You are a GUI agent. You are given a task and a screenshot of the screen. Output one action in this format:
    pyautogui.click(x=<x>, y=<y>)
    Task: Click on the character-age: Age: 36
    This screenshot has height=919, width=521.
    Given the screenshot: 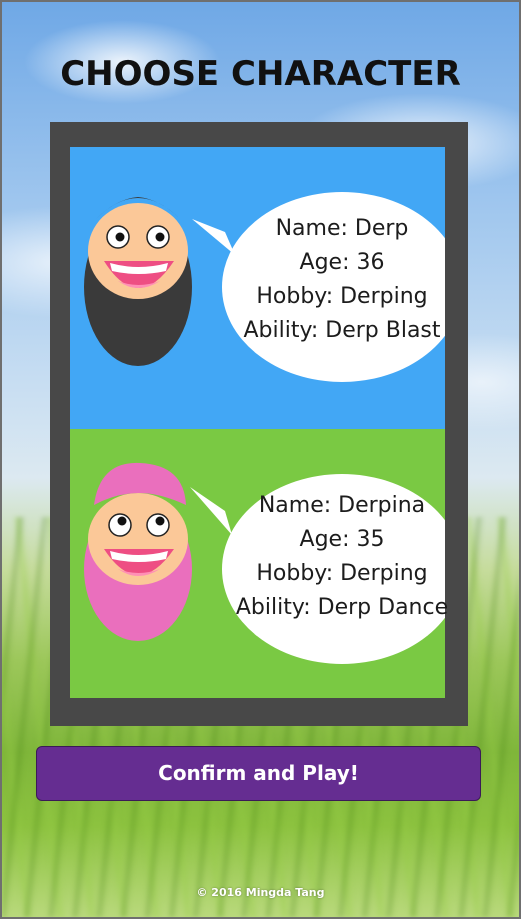 What is the action you would take?
    pyautogui.click(x=342, y=262)
    